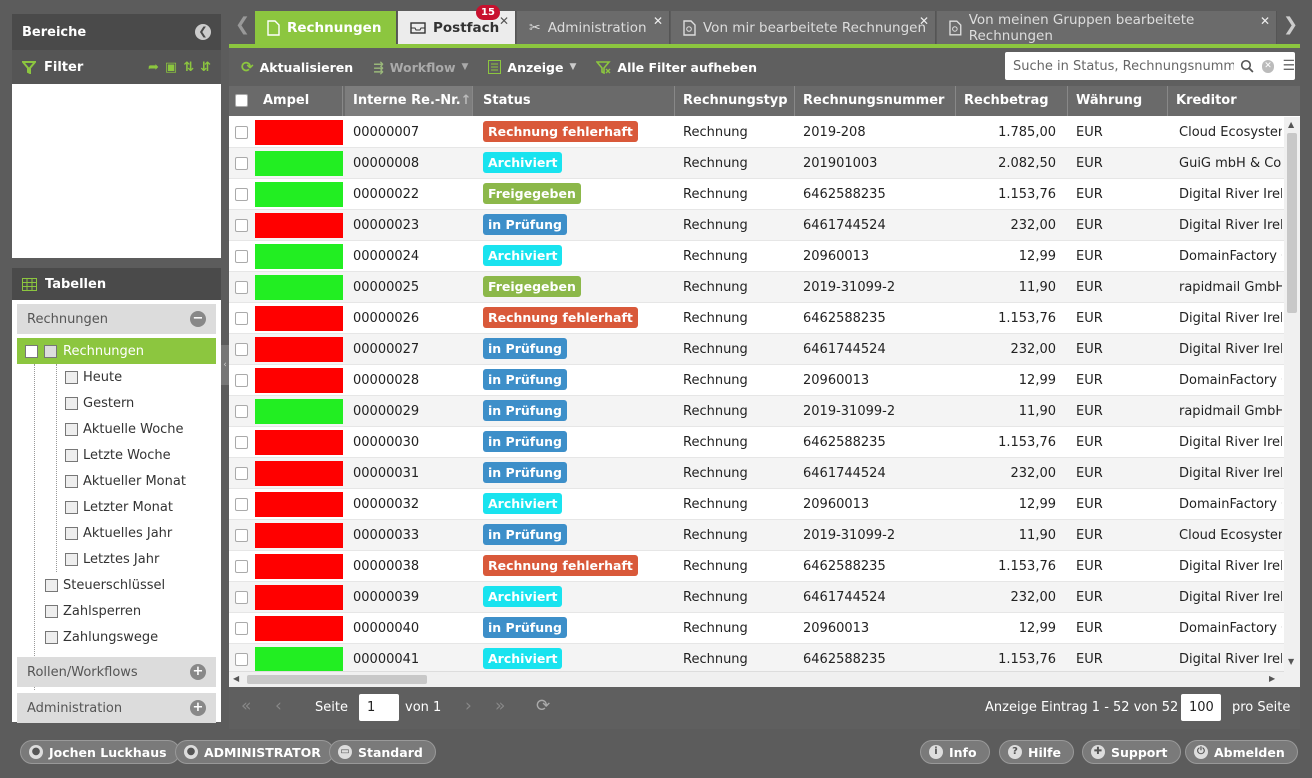 The height and width of the screenshot is (778, 1312). I want to click on col-waehrung: Währung, so click(1118, 101).